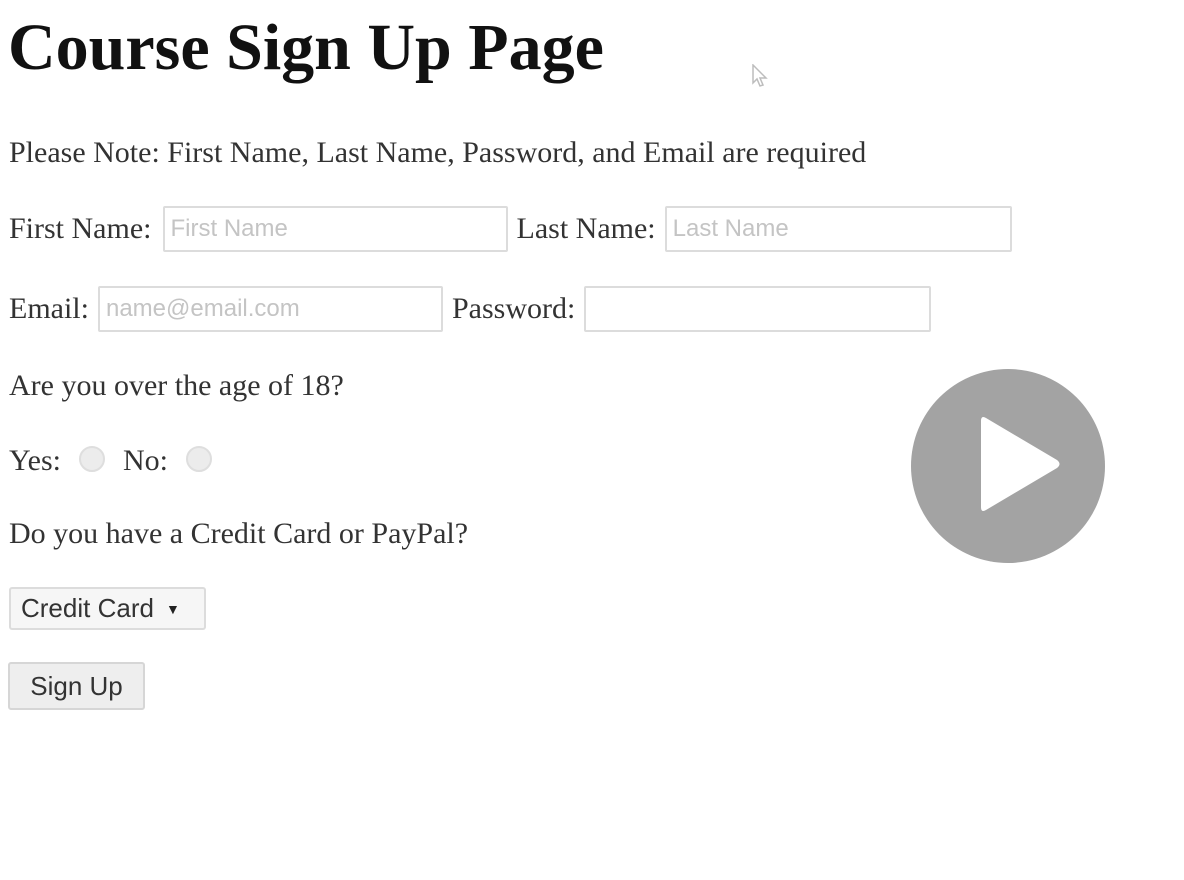 This screenshot has width=1184, height=880. I want to click on last-name-label: Last Name:, so click(586, 228).